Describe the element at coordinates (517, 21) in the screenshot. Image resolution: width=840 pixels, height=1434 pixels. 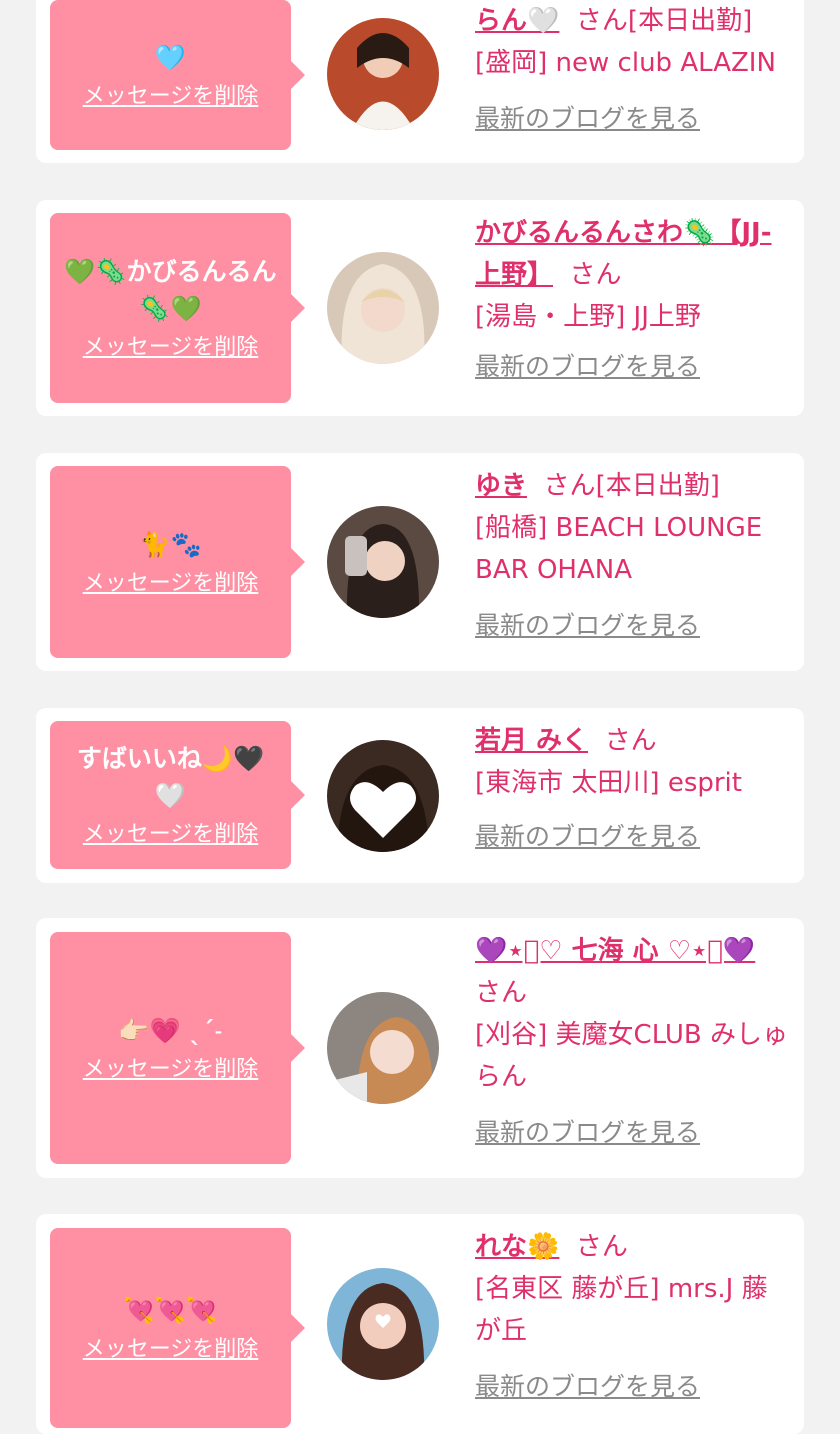
I see `cast-name-link: らん🤍` at that location.